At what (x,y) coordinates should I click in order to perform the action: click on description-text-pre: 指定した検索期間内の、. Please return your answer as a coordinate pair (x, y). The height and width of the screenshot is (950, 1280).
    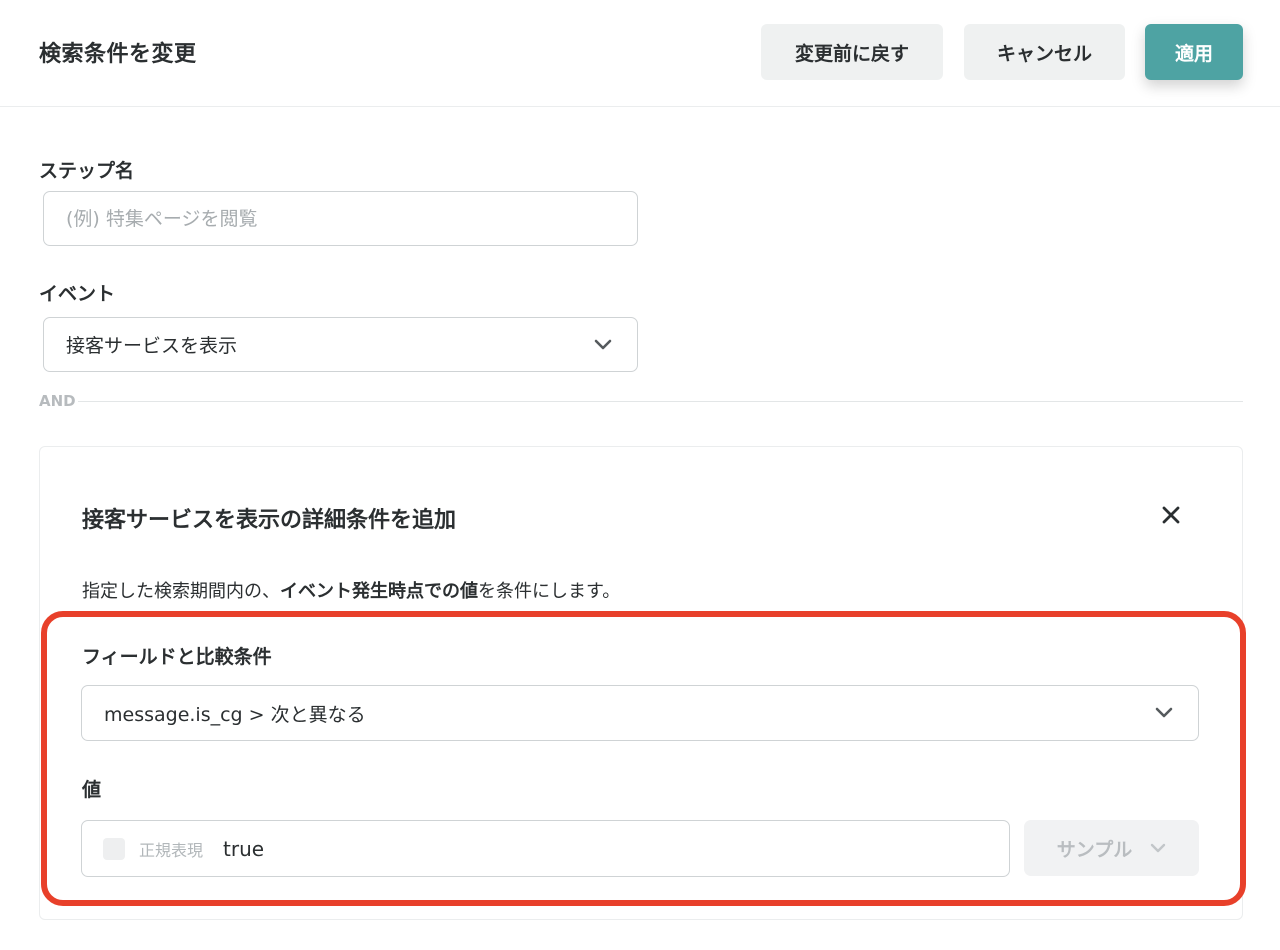
    Looking at the image, I should click on (181, 591).